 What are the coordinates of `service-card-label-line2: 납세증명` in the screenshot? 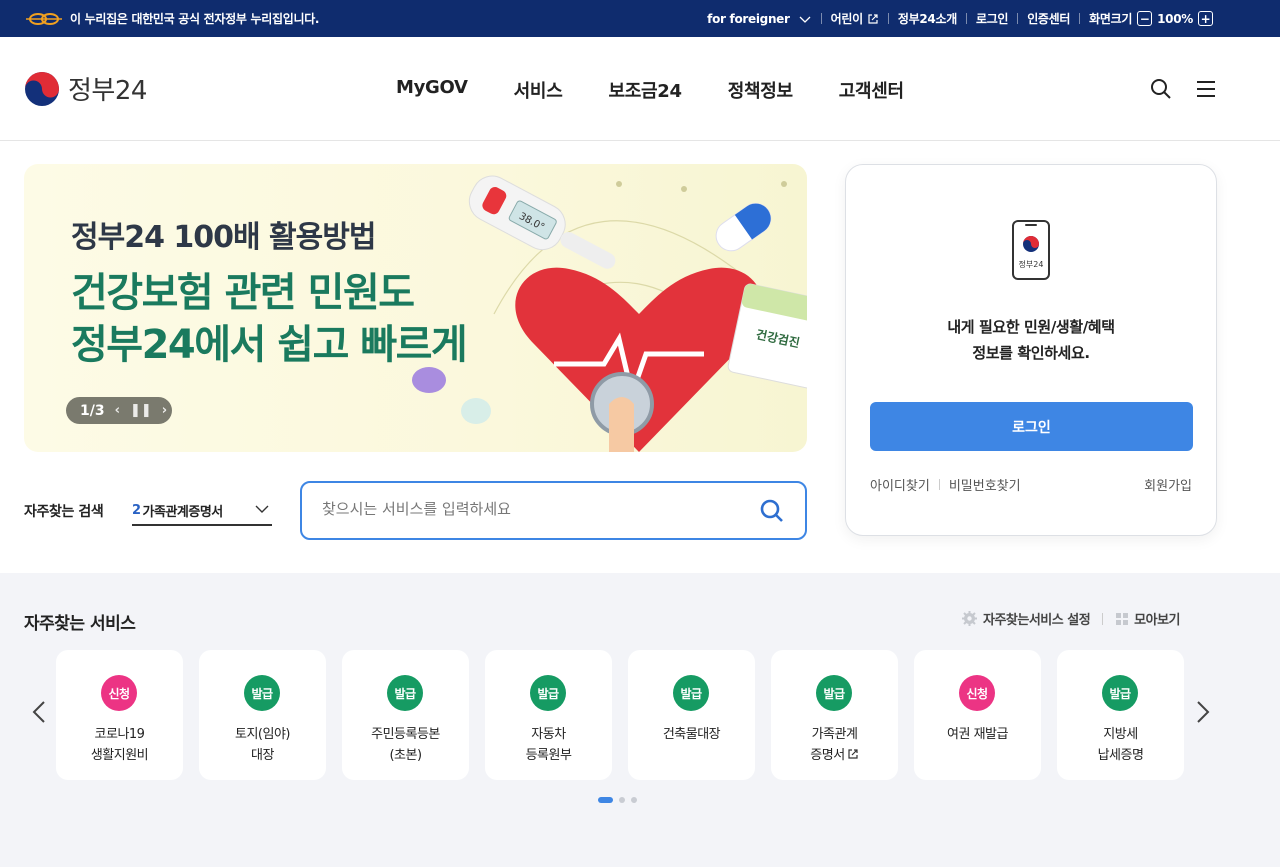 It's located at (1120, 755).